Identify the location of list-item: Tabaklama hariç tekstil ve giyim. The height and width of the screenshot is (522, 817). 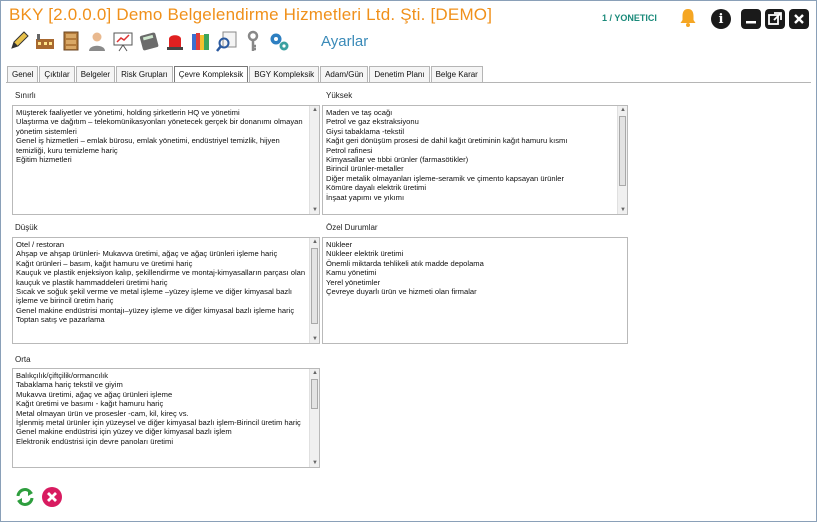
(161, 384).